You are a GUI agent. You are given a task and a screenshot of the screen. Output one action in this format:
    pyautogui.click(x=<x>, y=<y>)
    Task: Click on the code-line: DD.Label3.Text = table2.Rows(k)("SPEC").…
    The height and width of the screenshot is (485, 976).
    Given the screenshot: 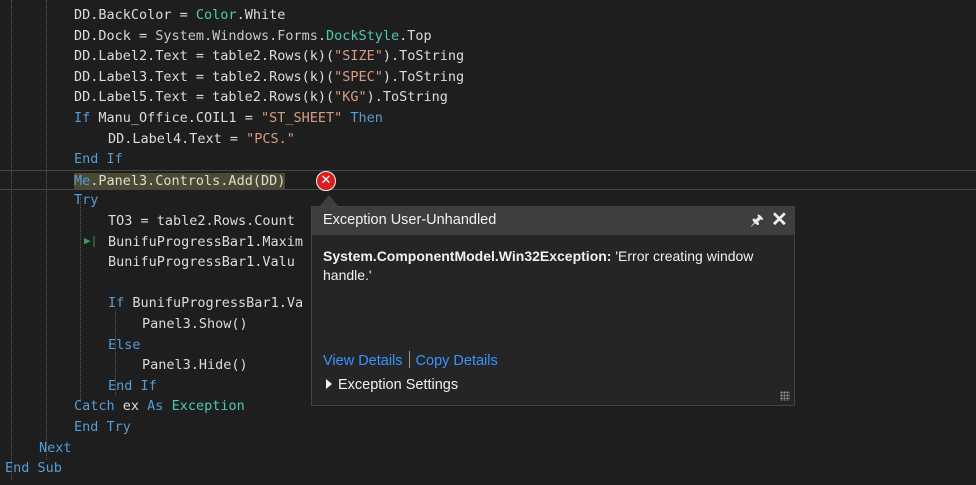 What is the action you would take?
    pyautogui.click(x=488, y=77)
    